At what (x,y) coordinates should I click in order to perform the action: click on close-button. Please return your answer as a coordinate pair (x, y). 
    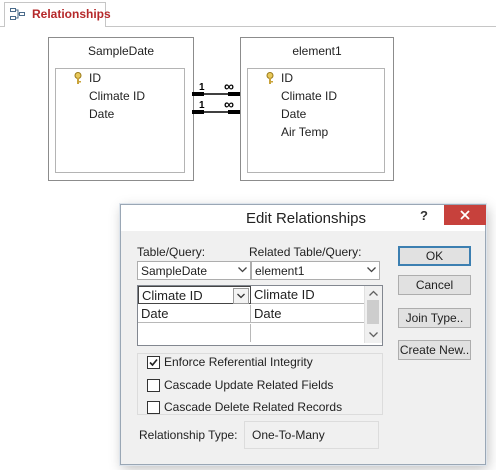
    Looking at the image, I should click on (465, 215).